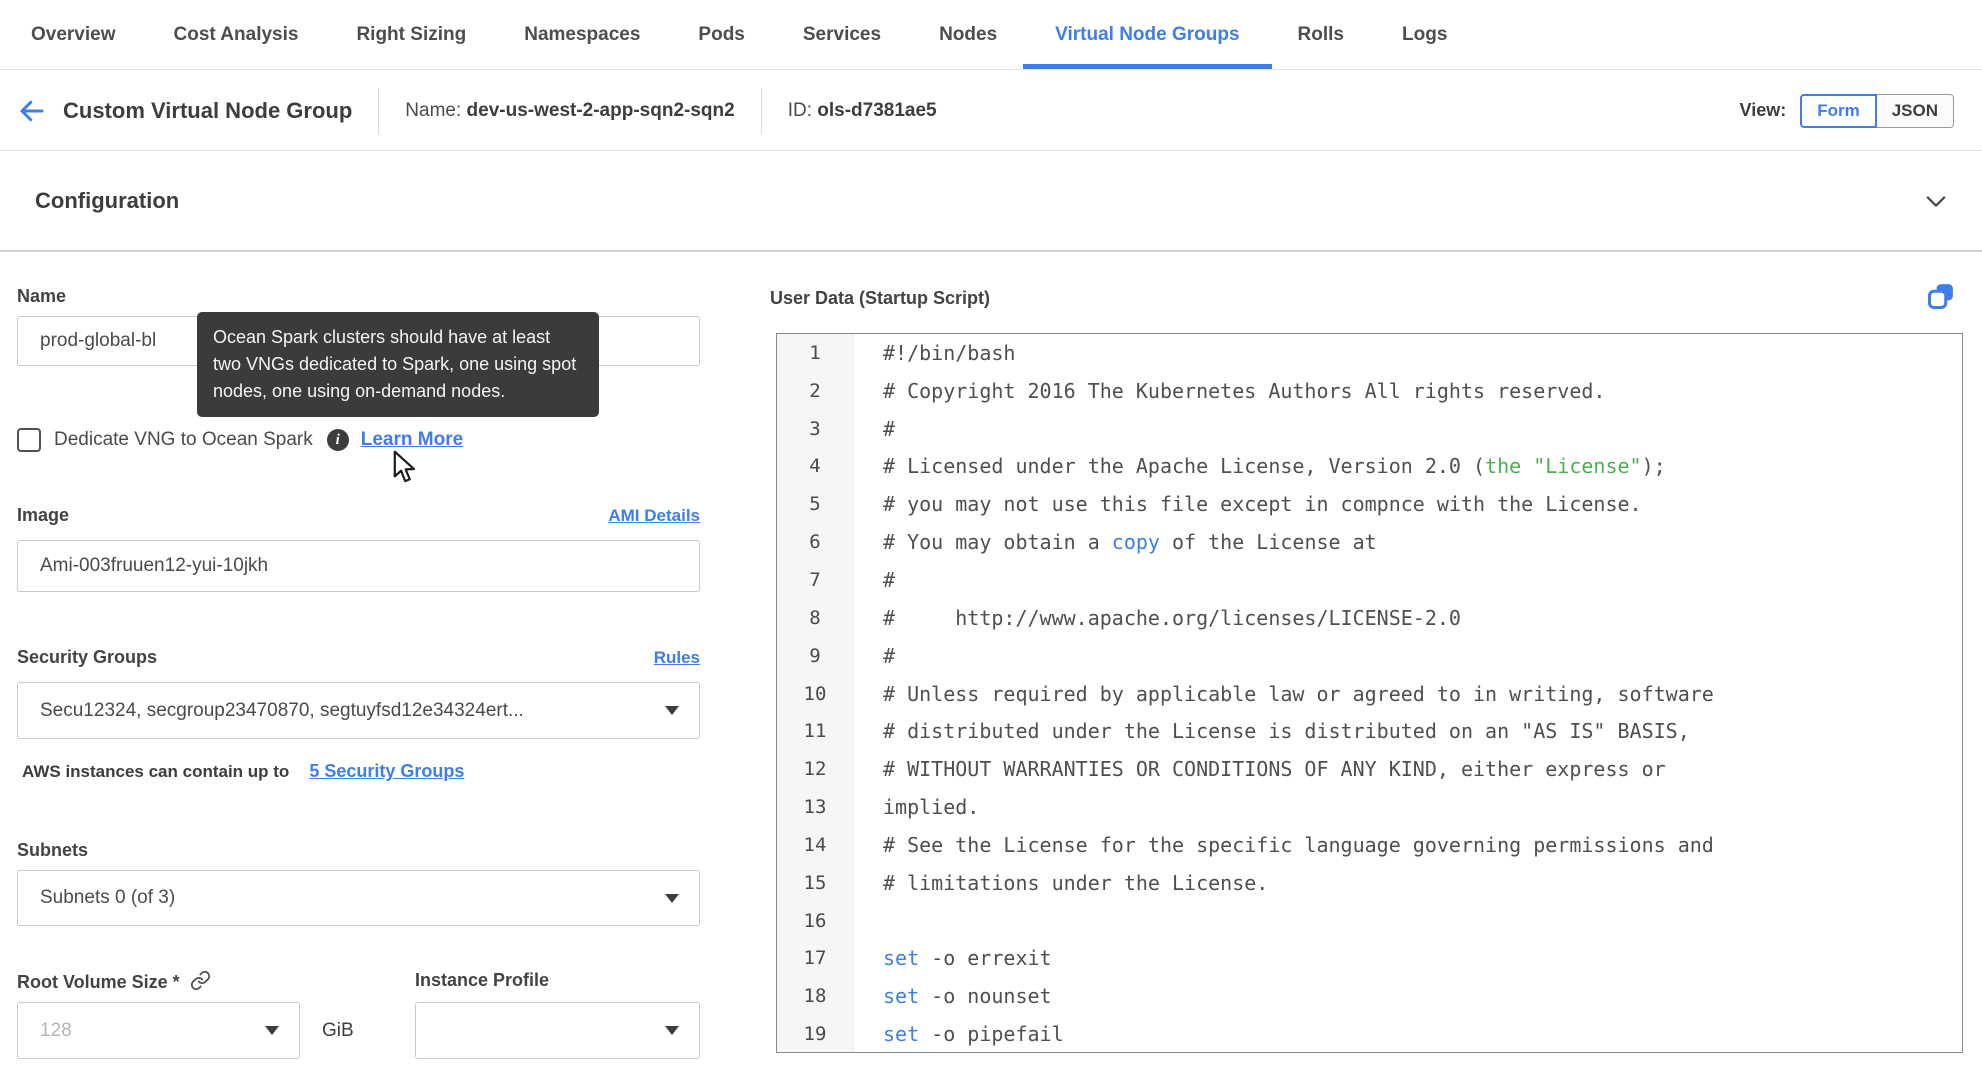  Describe the element at coordinates (815, 1034) in the screenshot. I see `line-number: 19` at that location.